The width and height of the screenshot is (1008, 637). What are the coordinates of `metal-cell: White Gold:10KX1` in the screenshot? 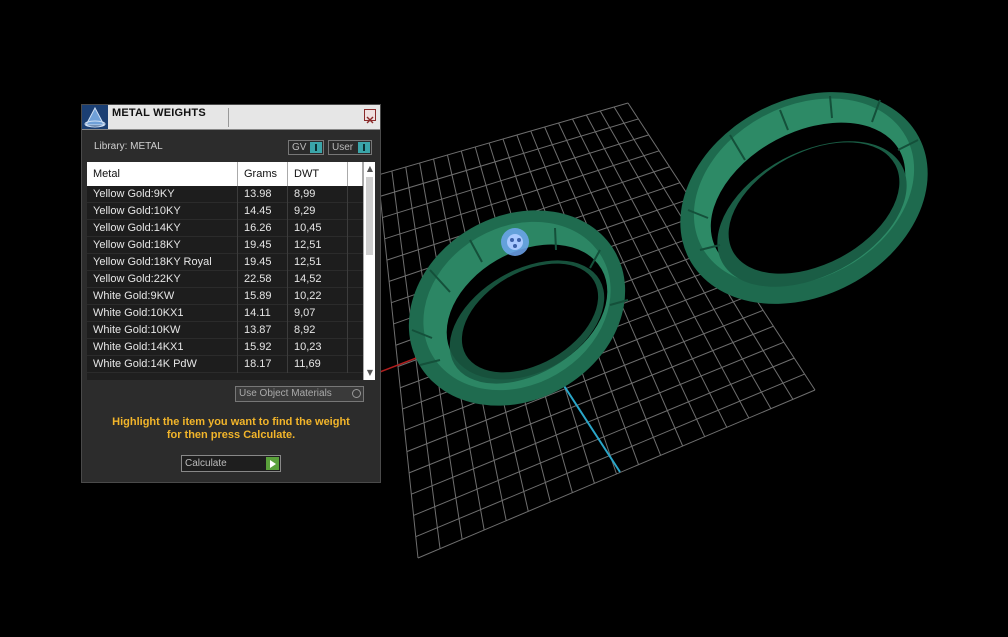 It's located at (162, 313).